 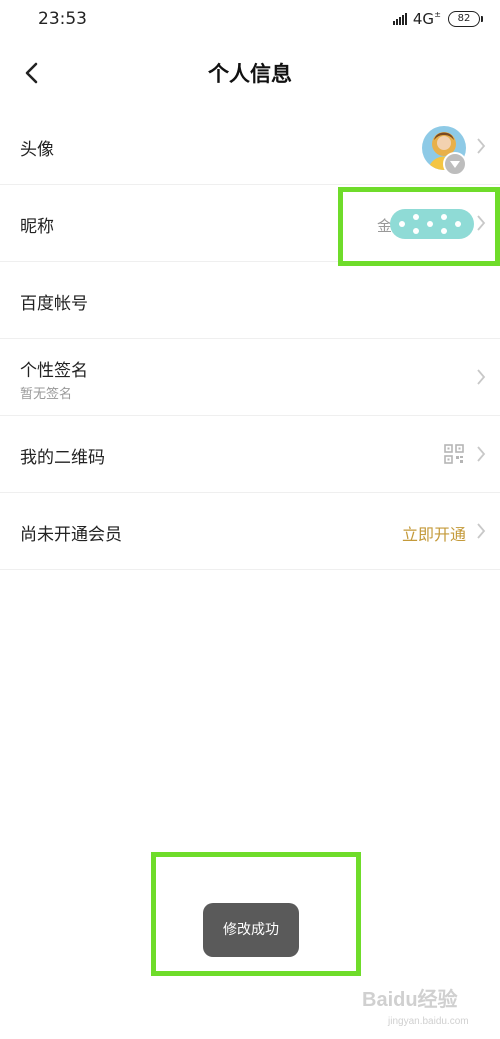 I want to click on qr-code-icon, so click(x=454, y=454).